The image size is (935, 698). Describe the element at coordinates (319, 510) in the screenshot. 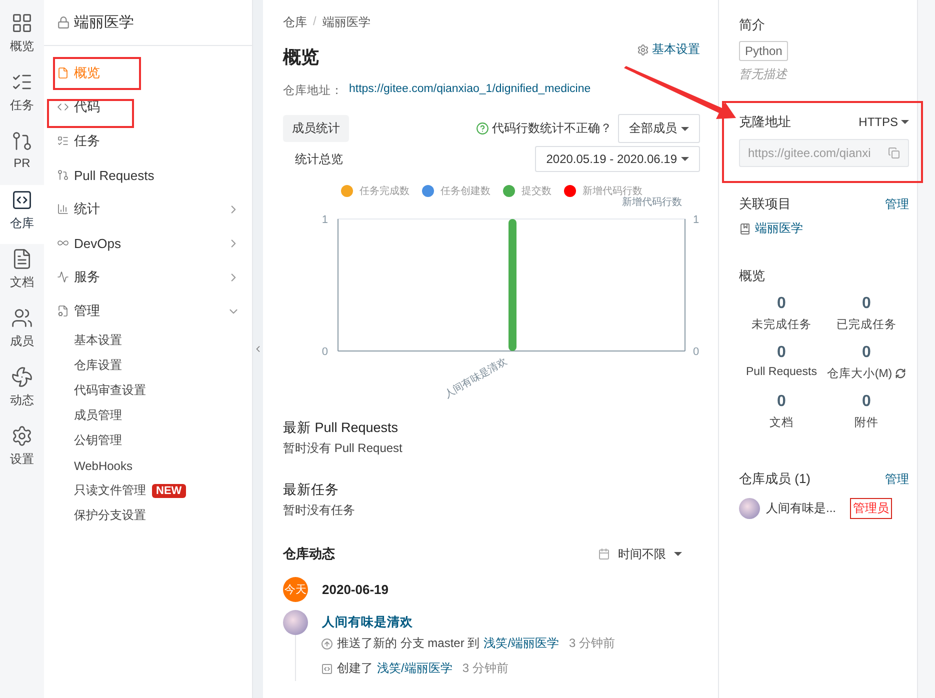

I see `empty-message: 暂时没有任务` at that location.